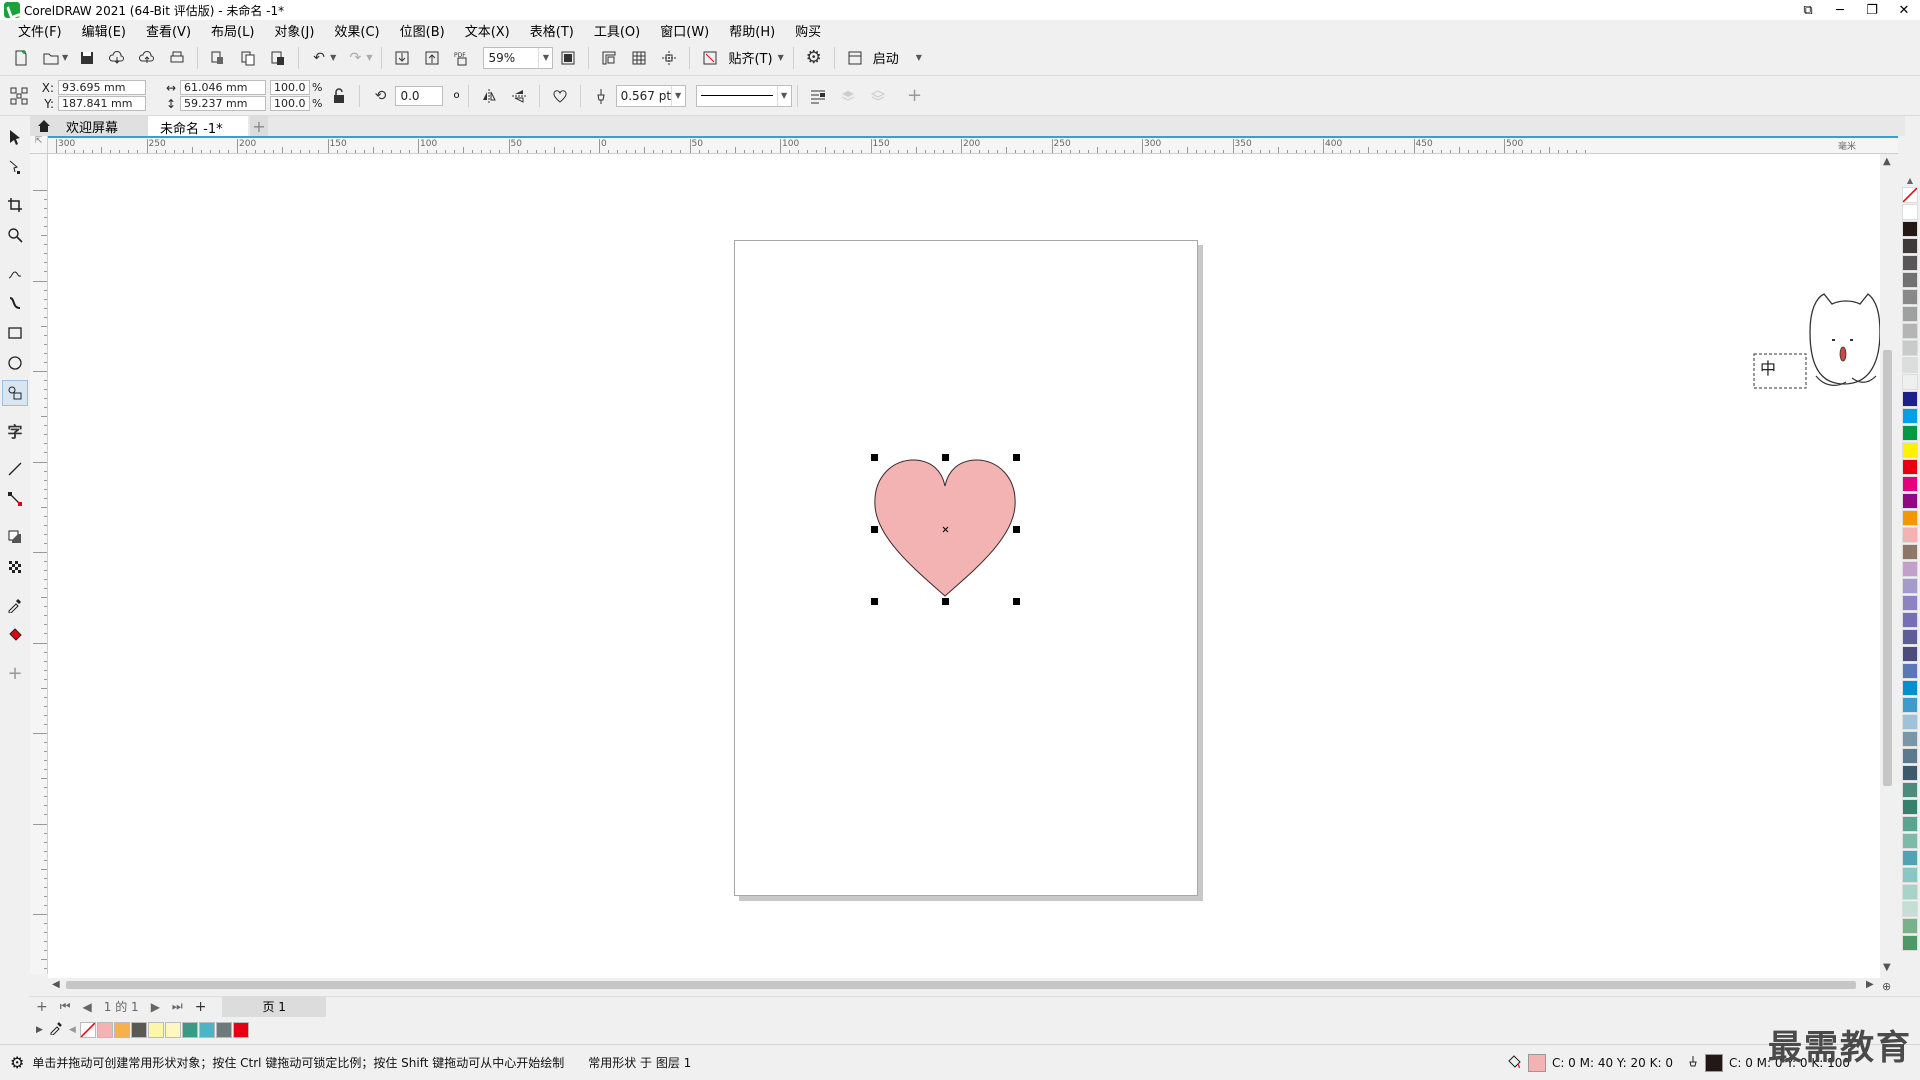 Image resolution: width=1920 pixels, height=1080 pixels. I want to click on snap-dropdown-icon: ▼, so click(781, 57).